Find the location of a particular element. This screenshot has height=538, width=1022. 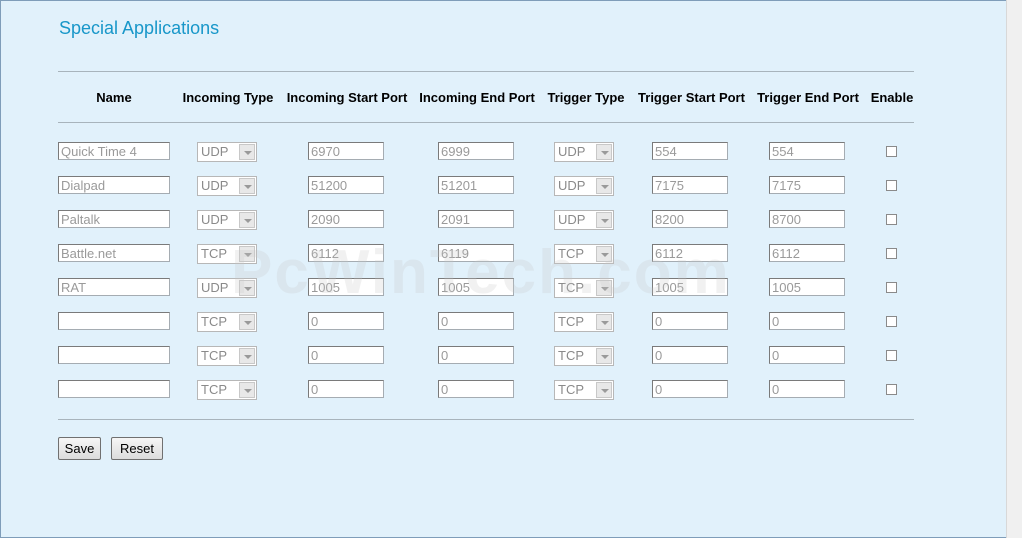

incoming-type-value: UDP is located at coordinates (215, 151).